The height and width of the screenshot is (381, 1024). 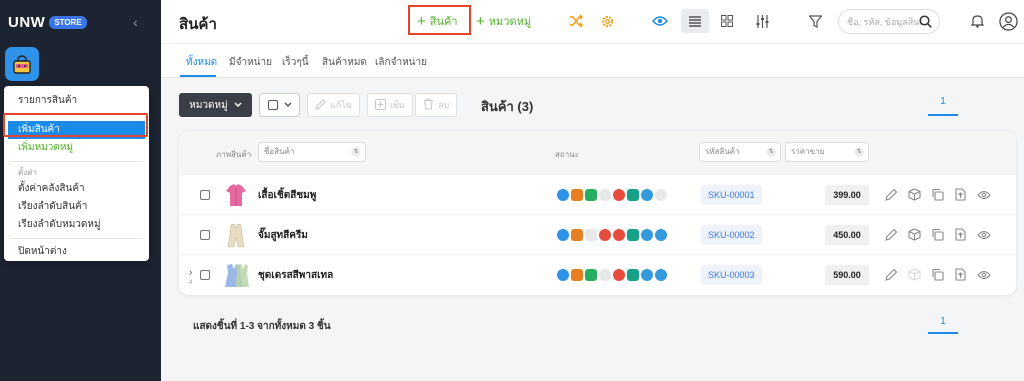 I want to click on bell-icon, so click(x=977, y=21).